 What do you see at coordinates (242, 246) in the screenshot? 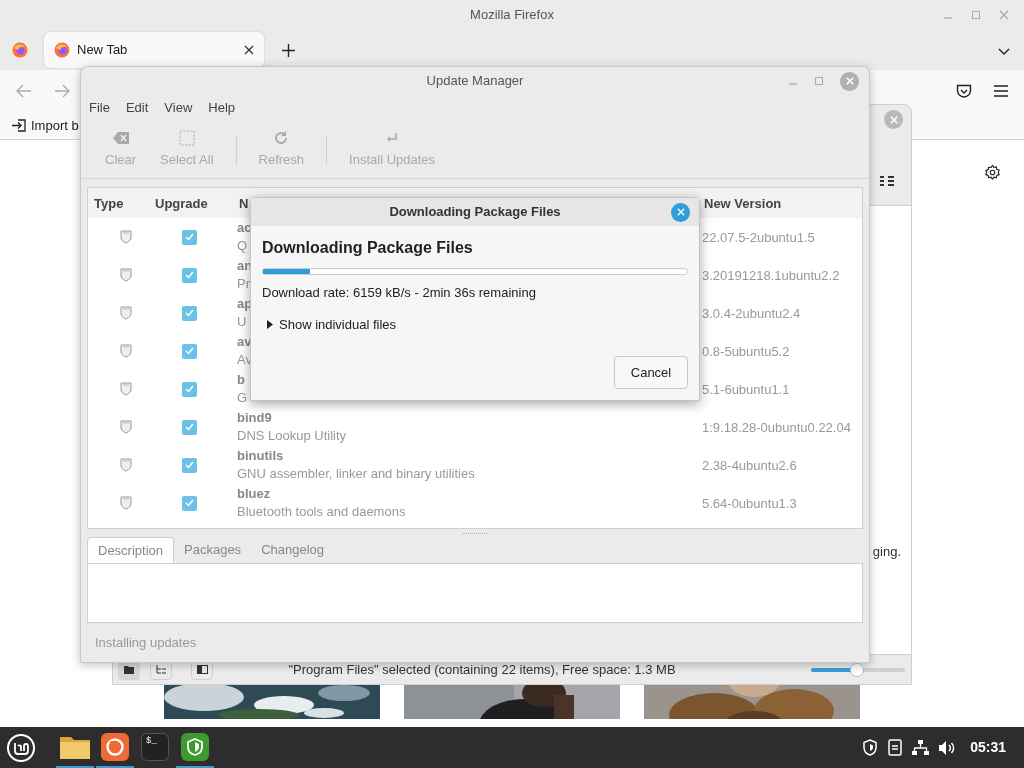
I see `package-description: Q` at bounding box center [242, 246].